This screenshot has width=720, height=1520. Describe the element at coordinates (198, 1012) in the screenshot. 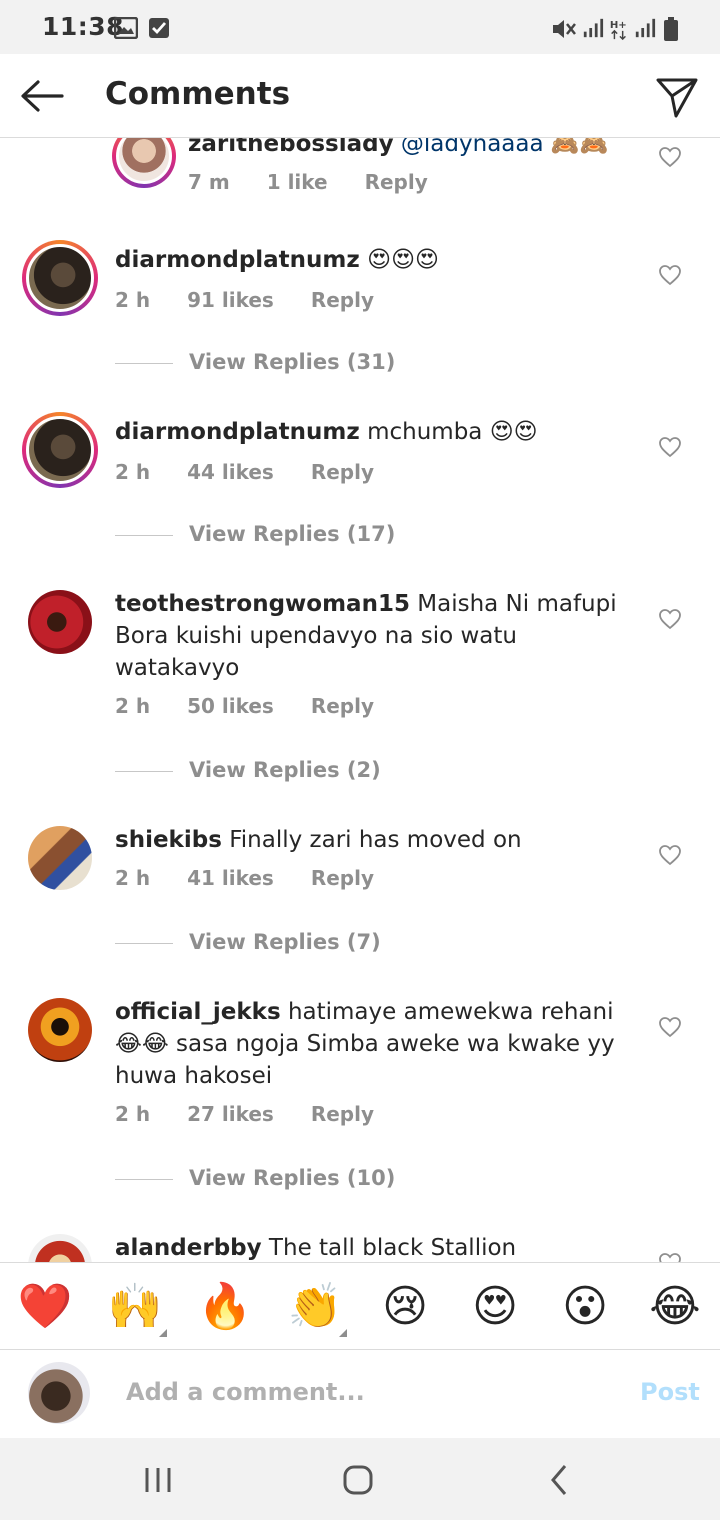

I see `comment-username: official_jekks` at that location.